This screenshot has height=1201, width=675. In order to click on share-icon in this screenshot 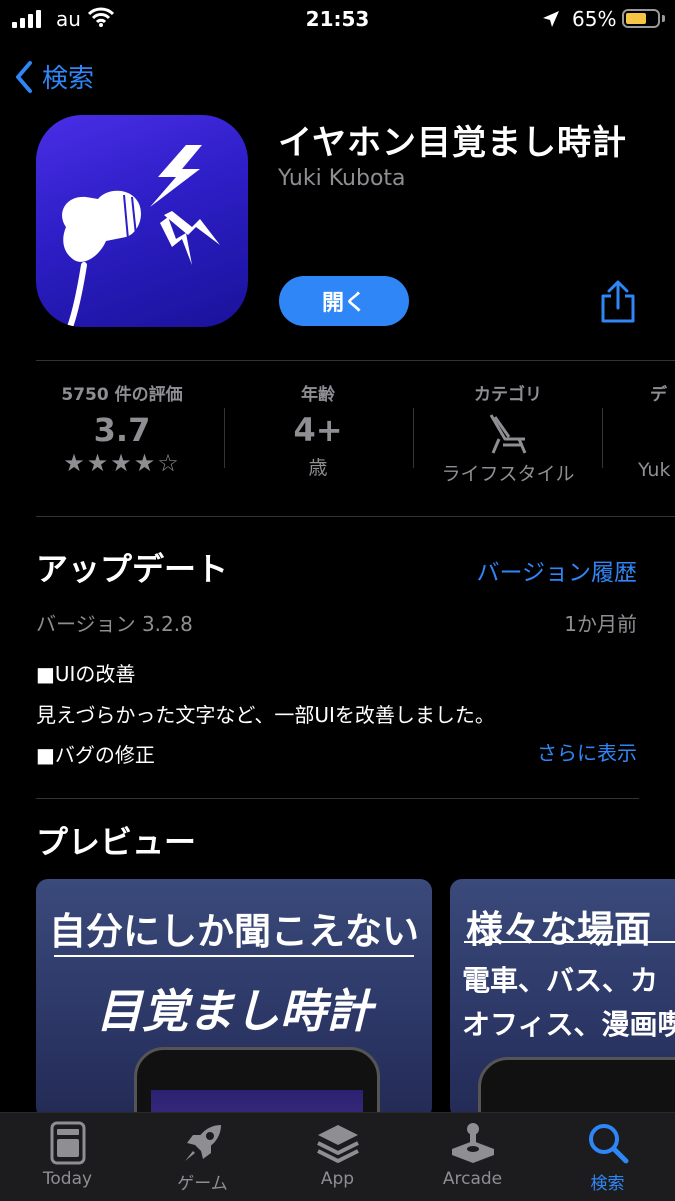, I will do `click(618, 301)`.